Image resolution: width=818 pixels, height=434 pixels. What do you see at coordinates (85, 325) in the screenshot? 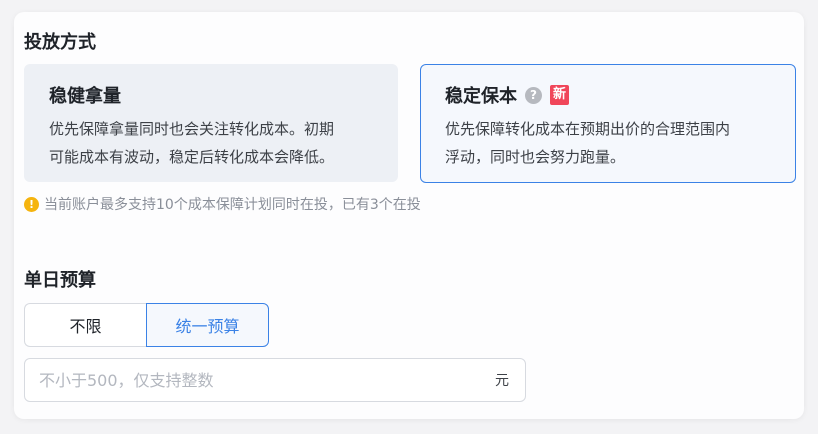
I see `segment-unlimited: 不限` at bounding box center [85, 325].